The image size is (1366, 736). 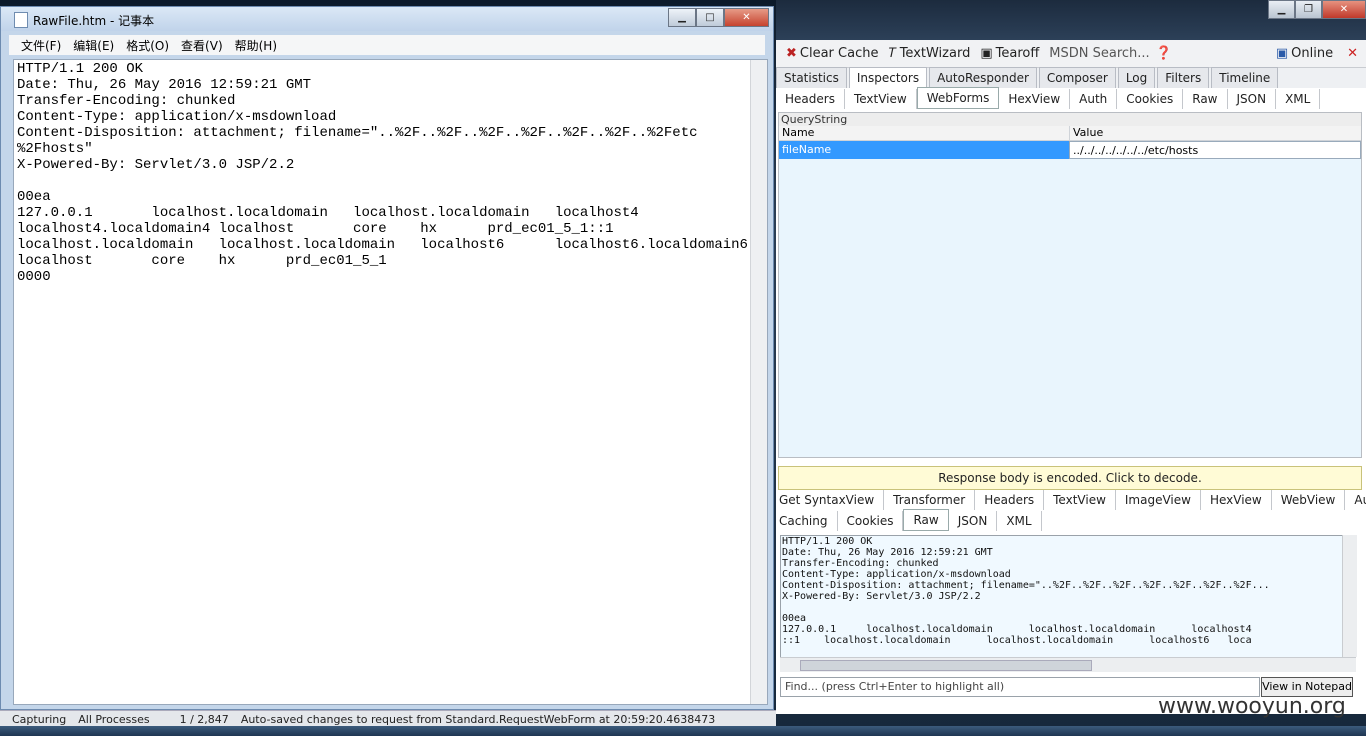 I want to click on tab-timeline: Timeline, so click(x=1245, y=77).